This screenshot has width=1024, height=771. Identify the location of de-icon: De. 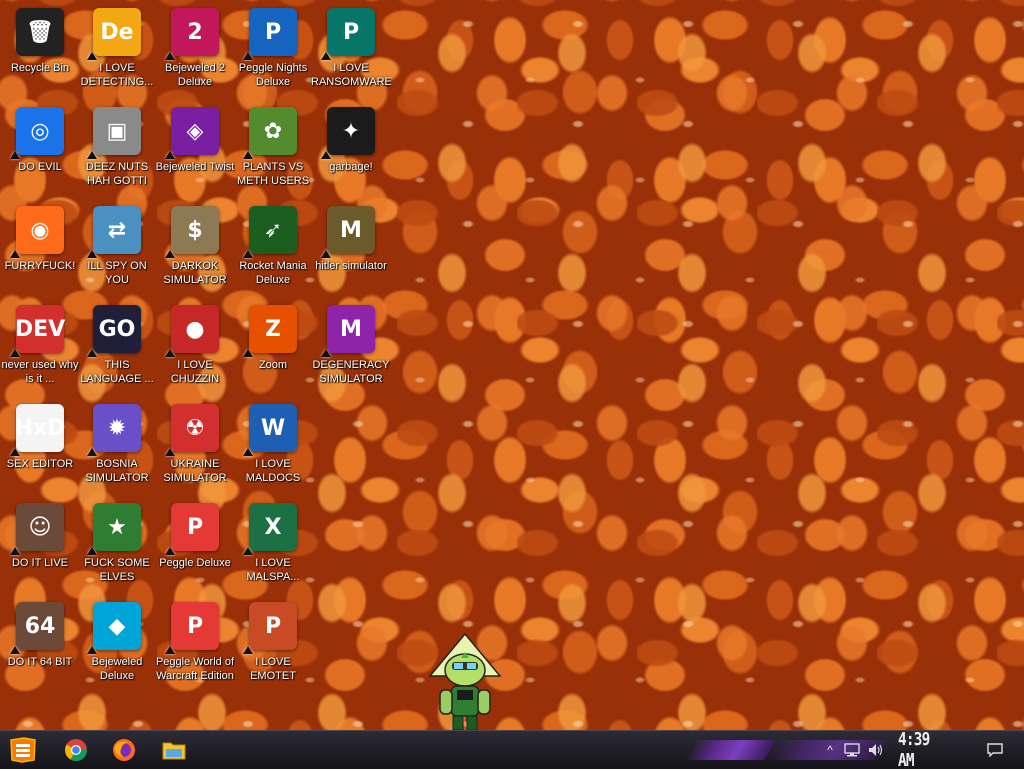
(114, 34).